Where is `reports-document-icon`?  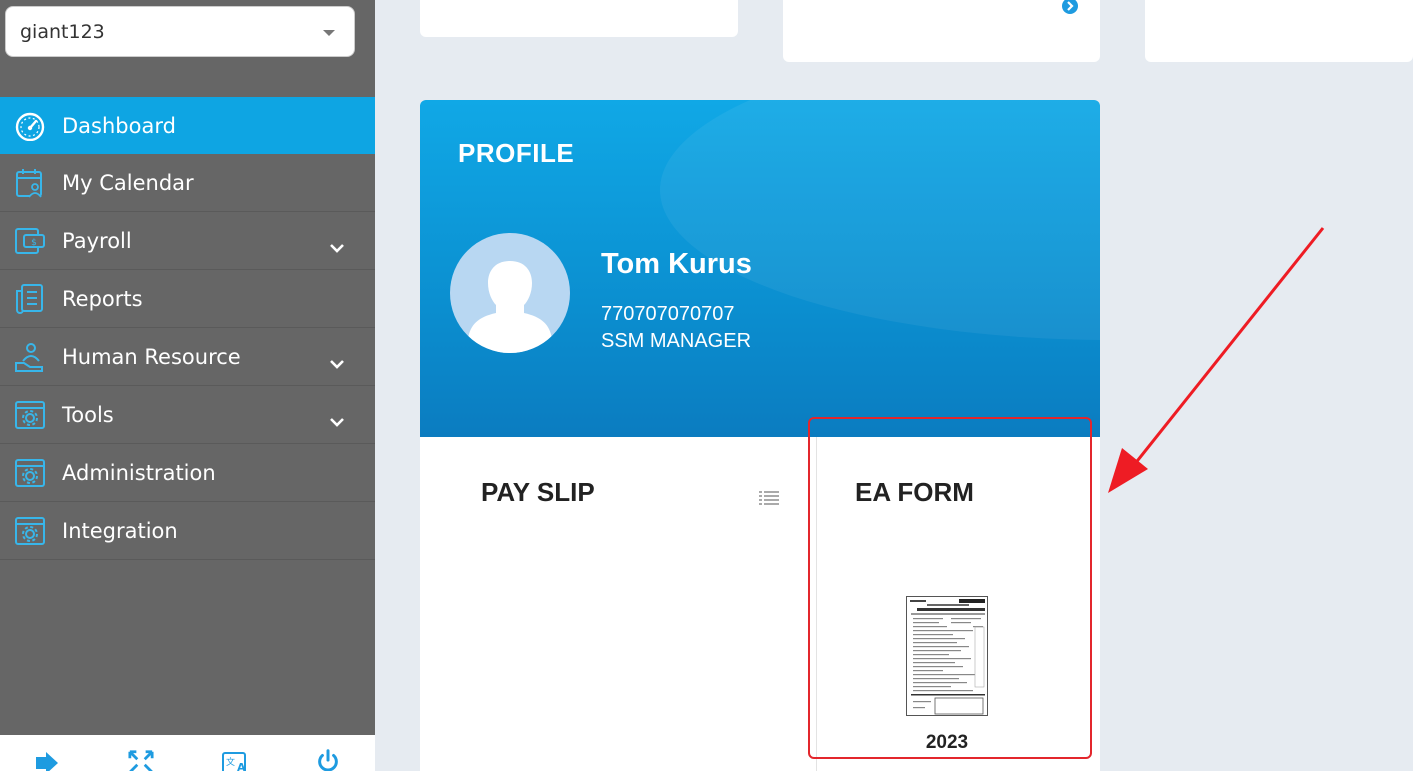
reports-document-icon is located at coordinates (30, 299).